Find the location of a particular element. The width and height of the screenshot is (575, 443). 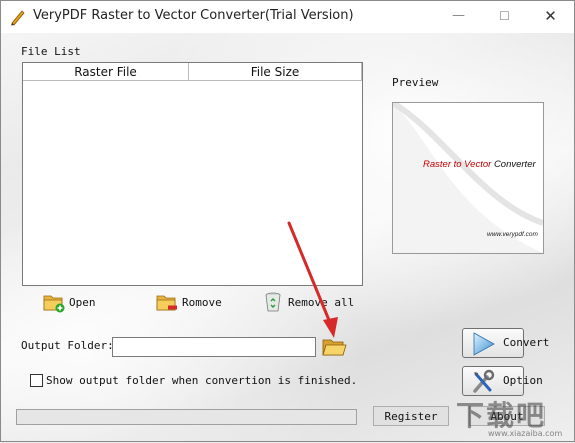

preview-title-black: Converter is located at coordinates (514, 164).